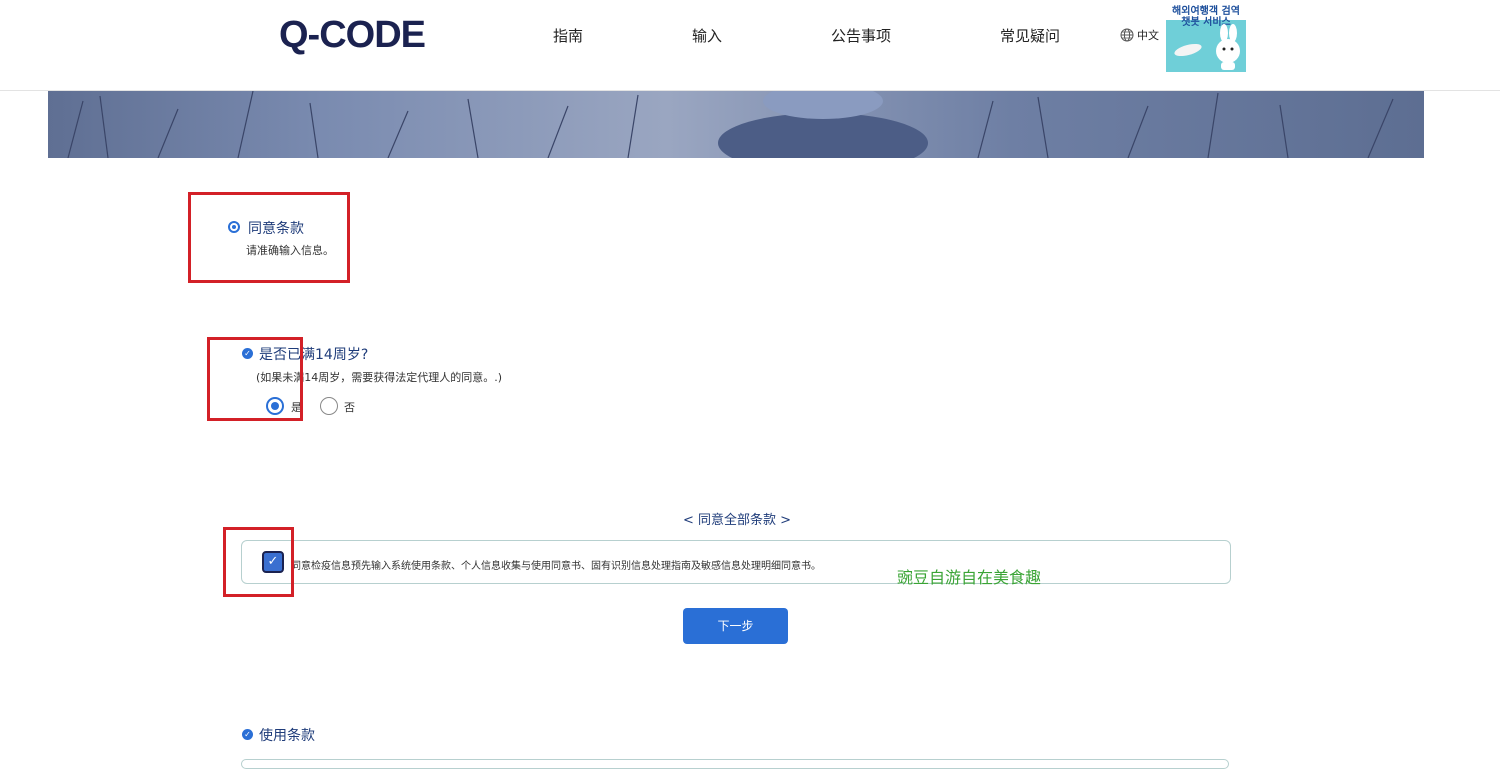 This screenshot has height=769, width=1500. Describe the element at coordinates (1127, 35) in the screenshot. I see `globe-icon` at that location.